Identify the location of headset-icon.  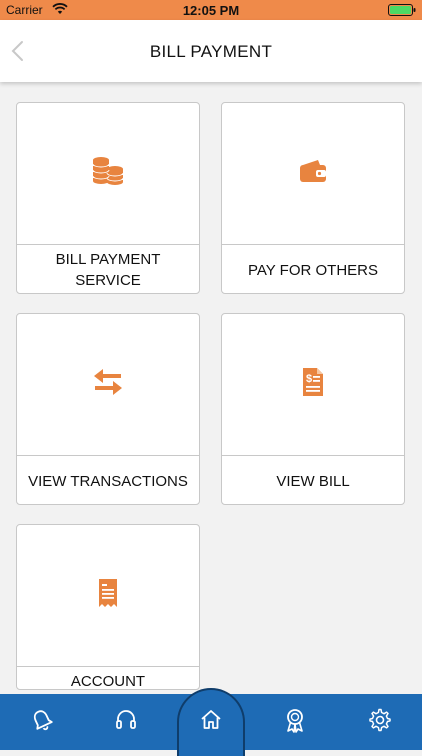
(126, 722).